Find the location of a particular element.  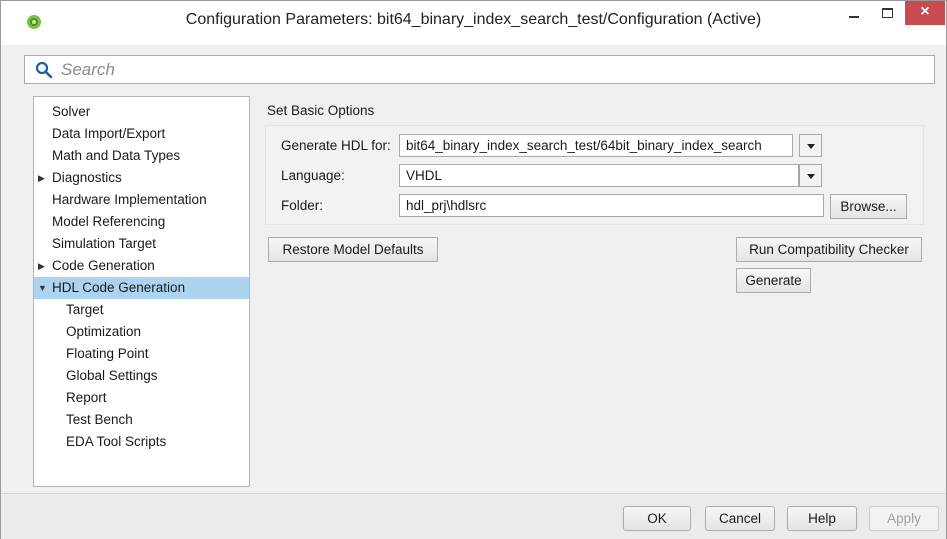

tree-item-test-bench: Test Bench is located at coordinates (141, 420).